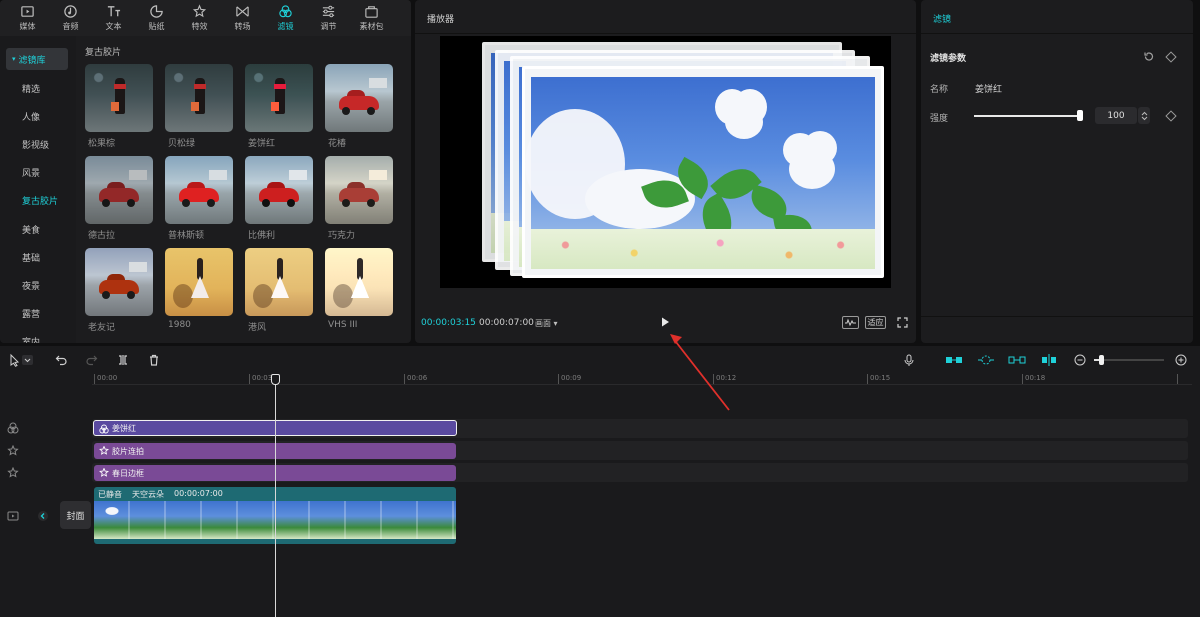 The width and height of the screenshot is (1200, 617). Describe the element at coordinates (199, 98) in the screenshot. I see `filter-thumb-beisonglv` at that location.